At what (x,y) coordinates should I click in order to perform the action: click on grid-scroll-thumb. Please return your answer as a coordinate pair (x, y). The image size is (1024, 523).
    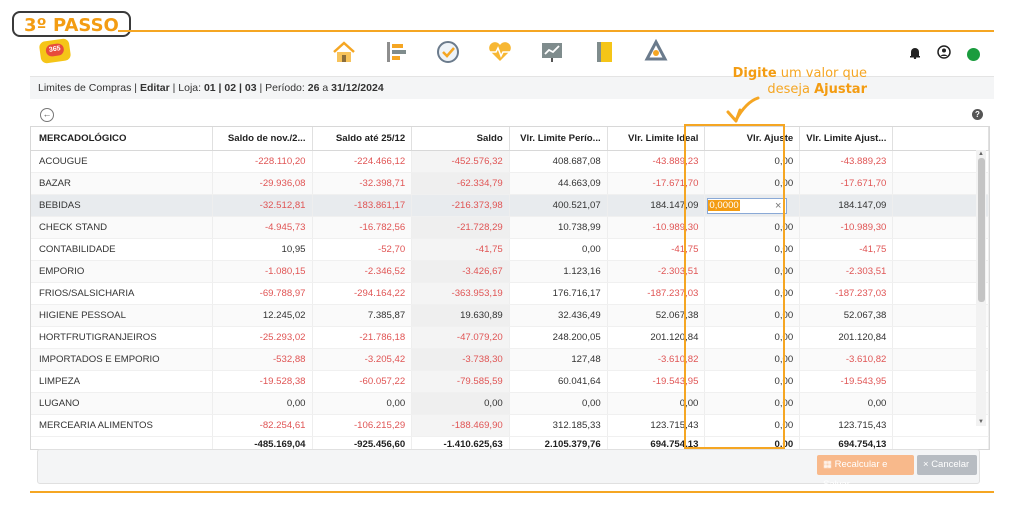
    Looking at the image, I should click on (981, 230).